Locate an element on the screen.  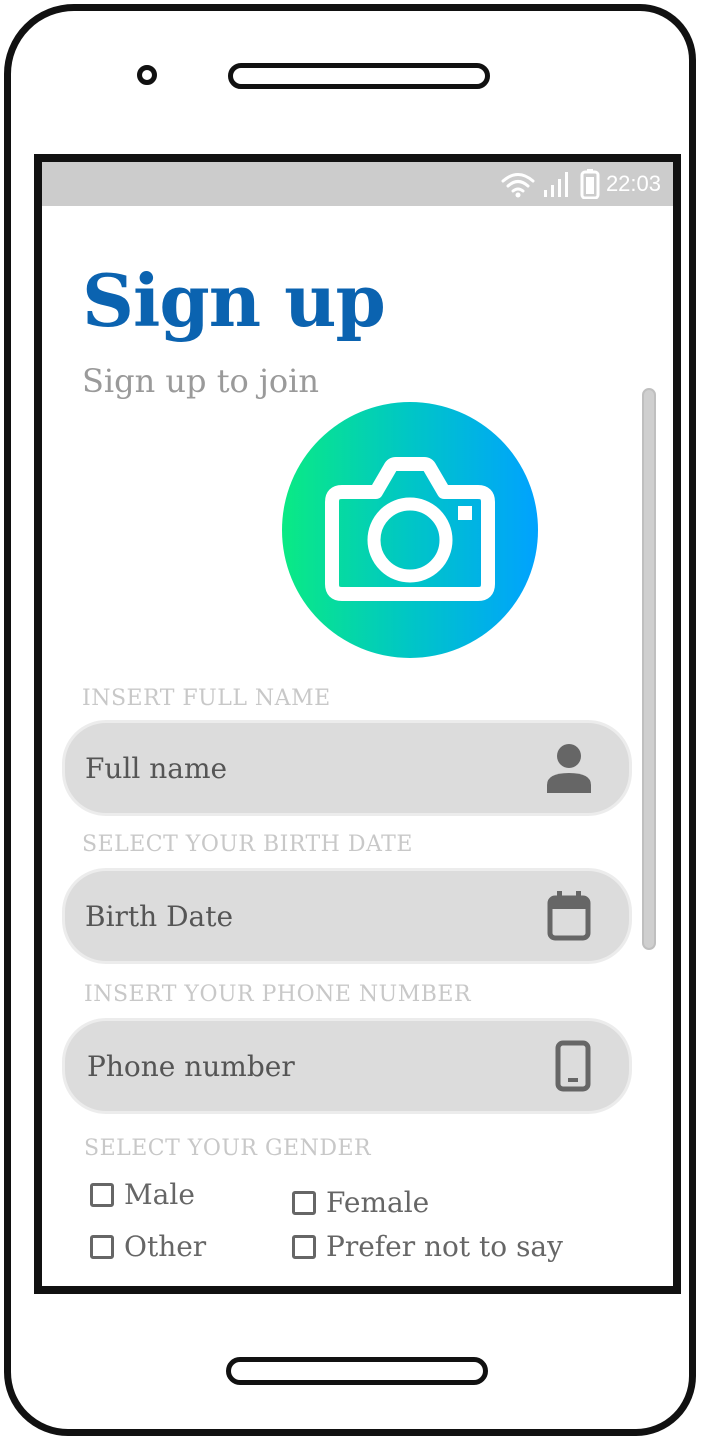
vertical-scrollbar is located at coordinates (649, 669).